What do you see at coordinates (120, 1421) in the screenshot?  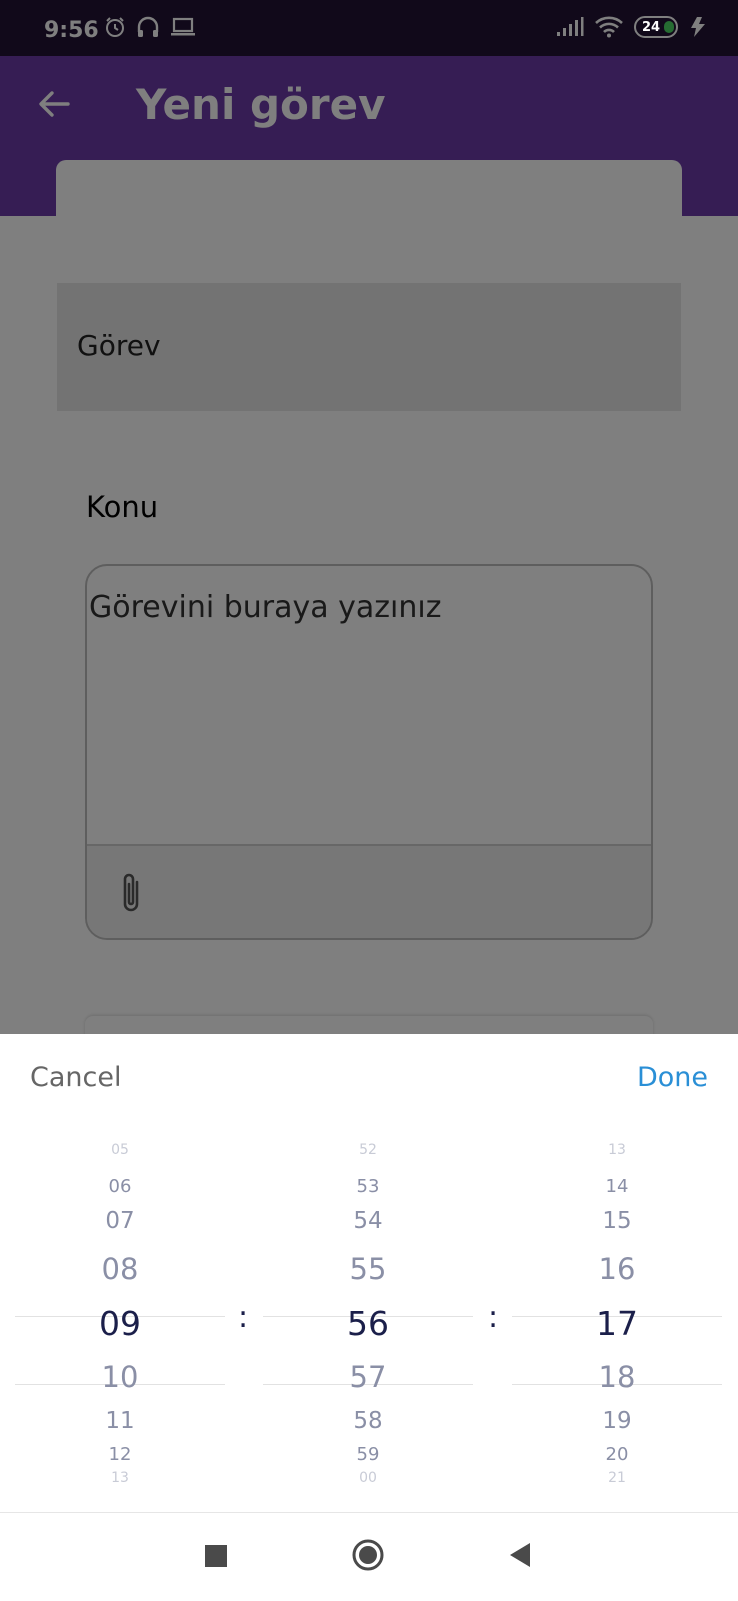 I see `hour-option: 11` at bounding box center [120, 1421].